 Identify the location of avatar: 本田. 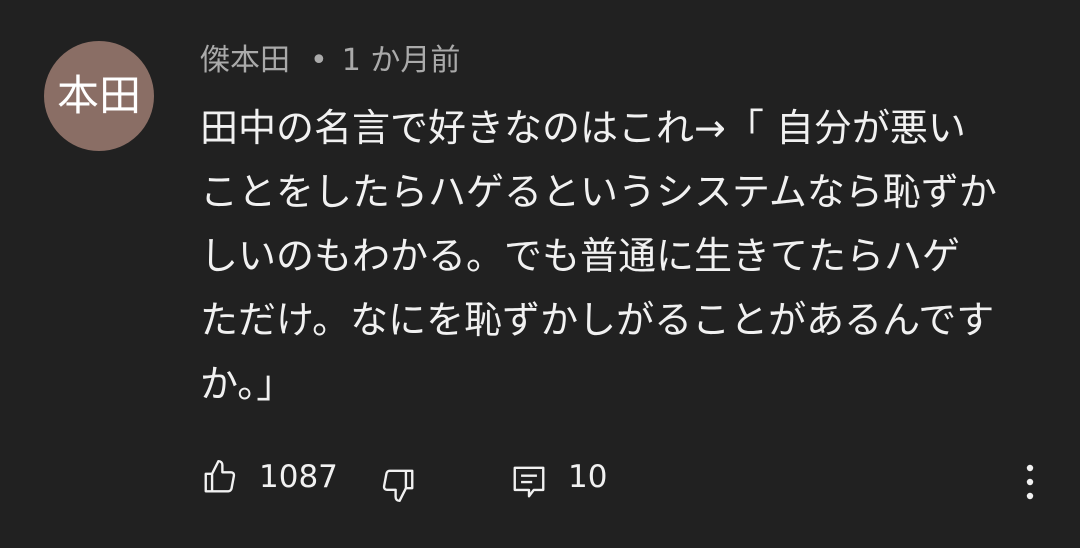
(99, 96).